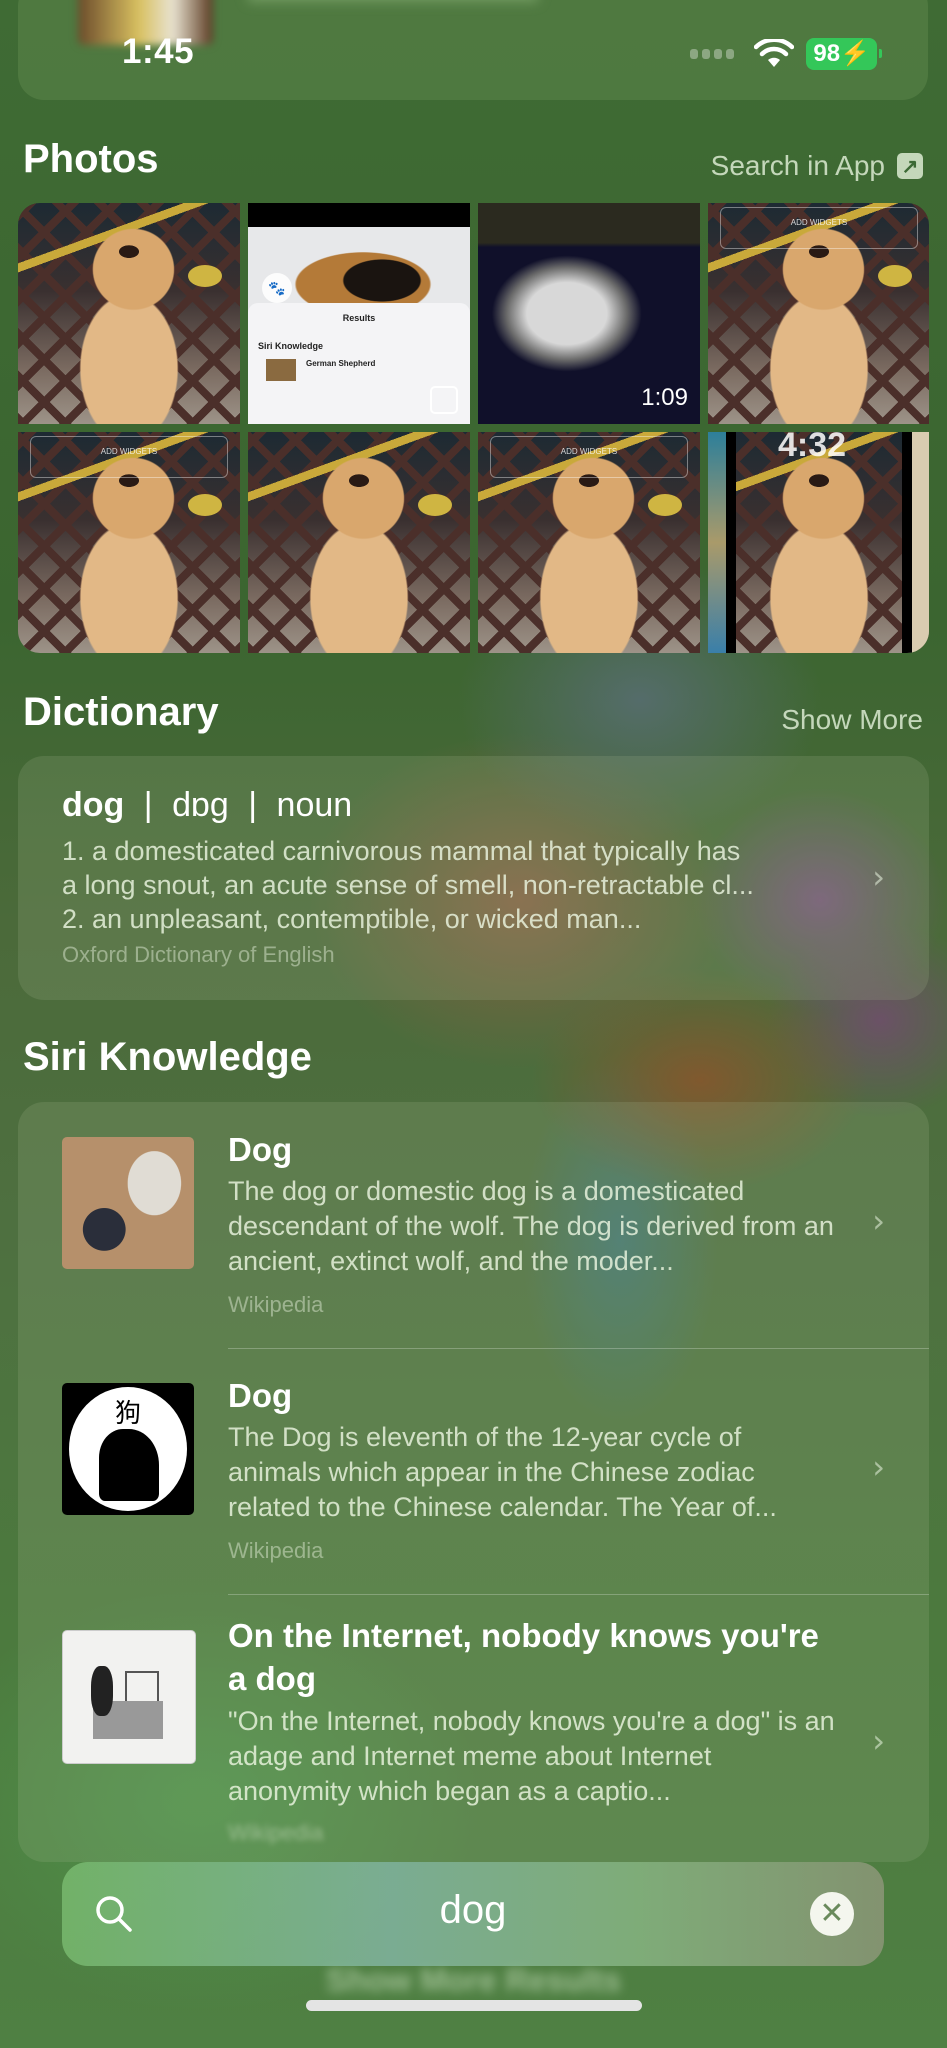  I want to click on status-bar-right: 98⚡, so click(786, 54).